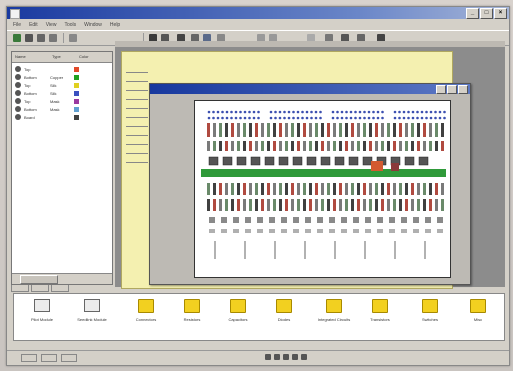 This screenshot has width=513, height=371. Describe the element at coordinates (30, 57) in the screenshot. I see `column-name: Name` at that location.